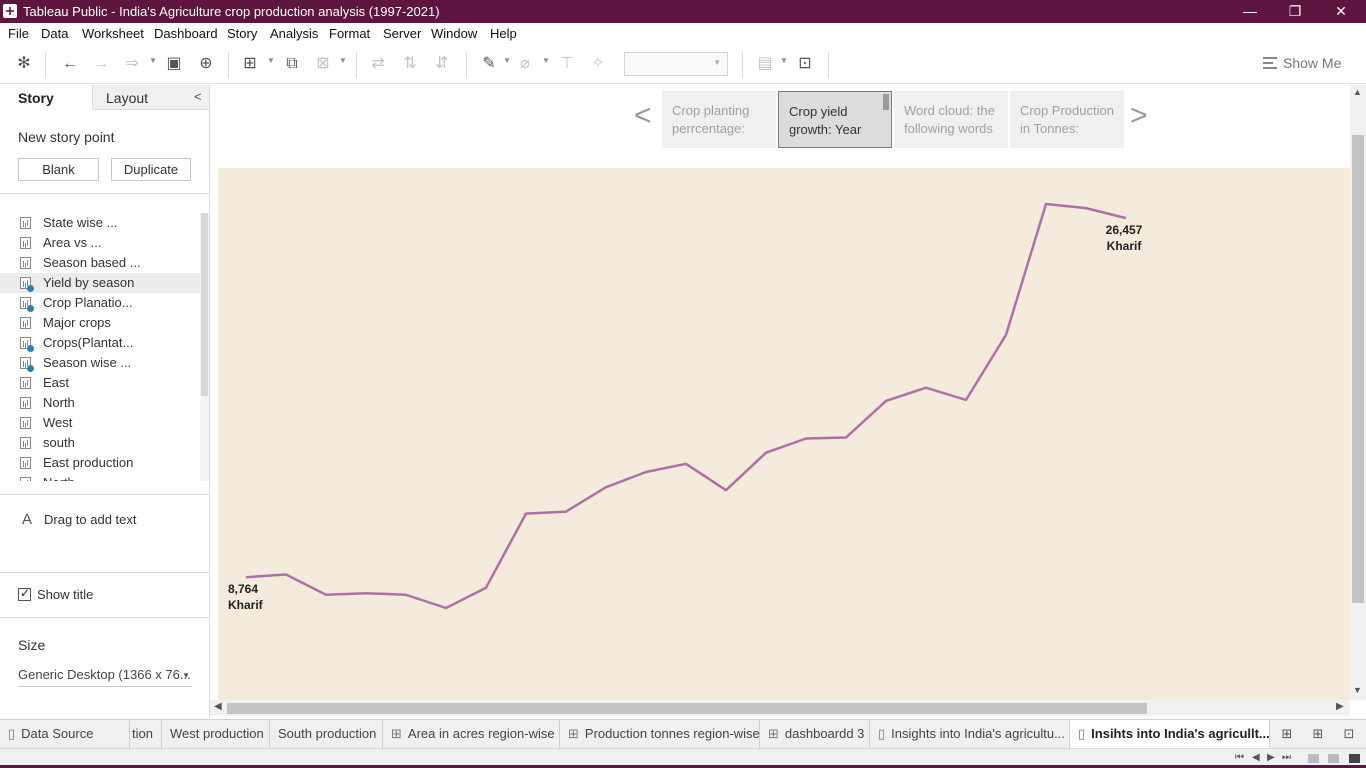 This screenshot has height=768, width=1366. What do you see at coordinates (1357, 92) in the screenshot?
I see `scroll-up-icon: ▲` at bounding box center [1357, 92].